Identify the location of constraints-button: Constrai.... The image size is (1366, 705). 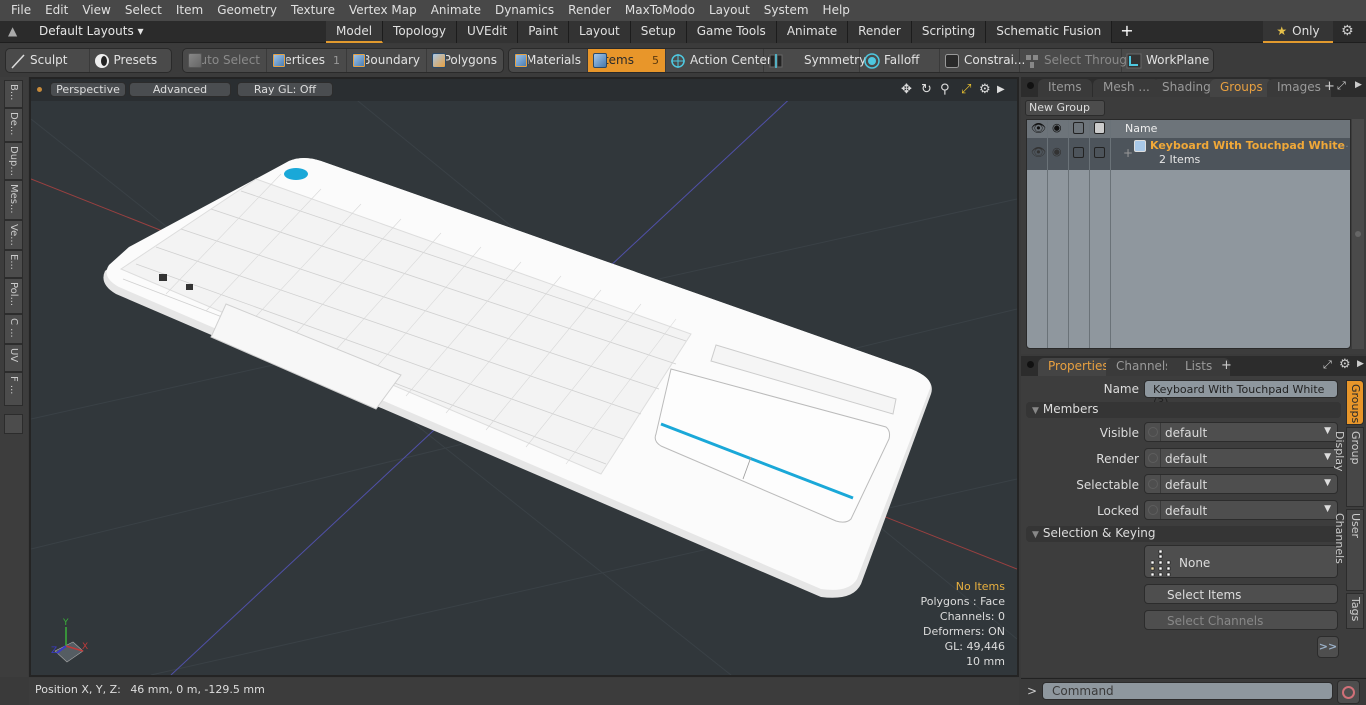
(982, 60).